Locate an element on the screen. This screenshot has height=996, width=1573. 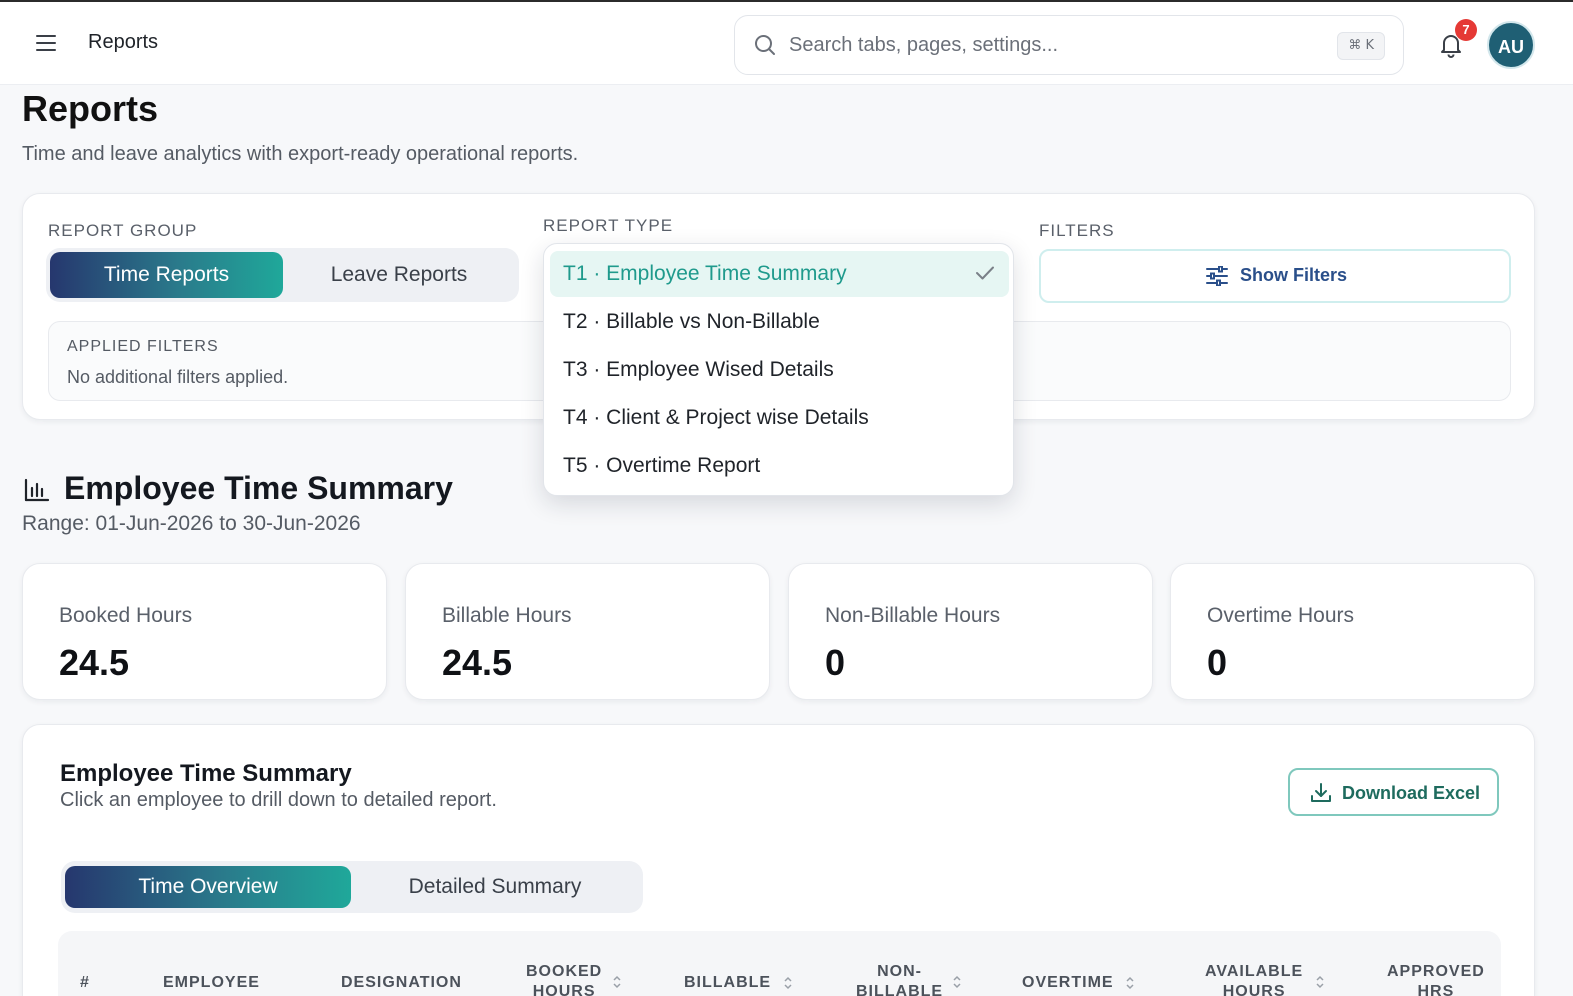
report-group-toggle: Time Reports Leave Reports is located at coordinates (282, 275).